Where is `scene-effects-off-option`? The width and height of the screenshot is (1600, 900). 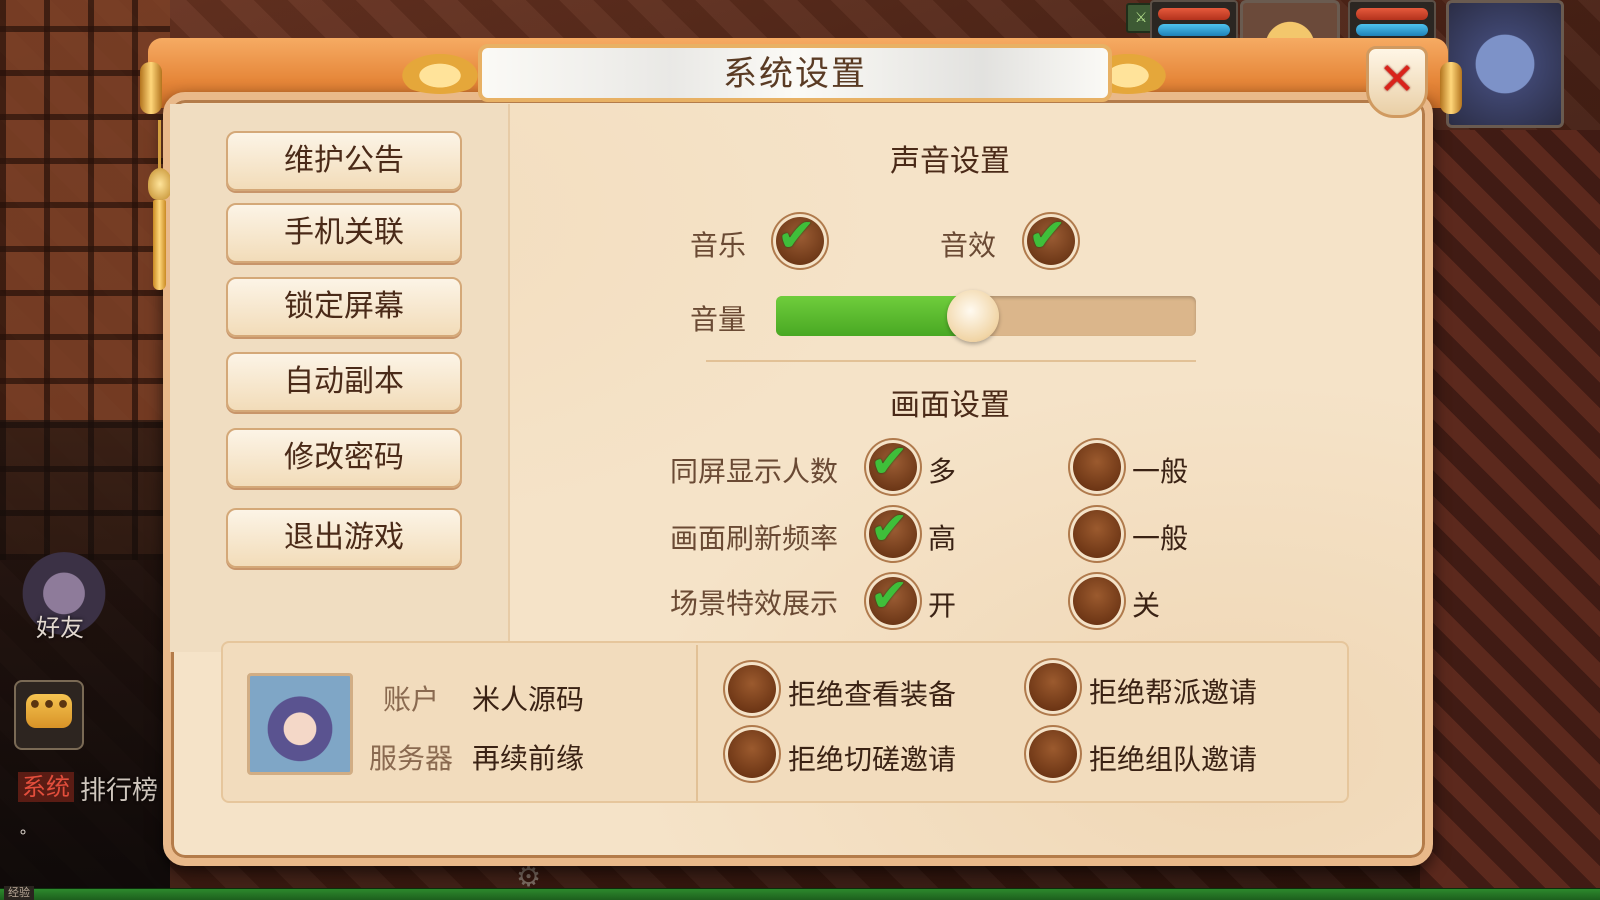
scene-effects-off-option is located at coordinates (1097, 601).